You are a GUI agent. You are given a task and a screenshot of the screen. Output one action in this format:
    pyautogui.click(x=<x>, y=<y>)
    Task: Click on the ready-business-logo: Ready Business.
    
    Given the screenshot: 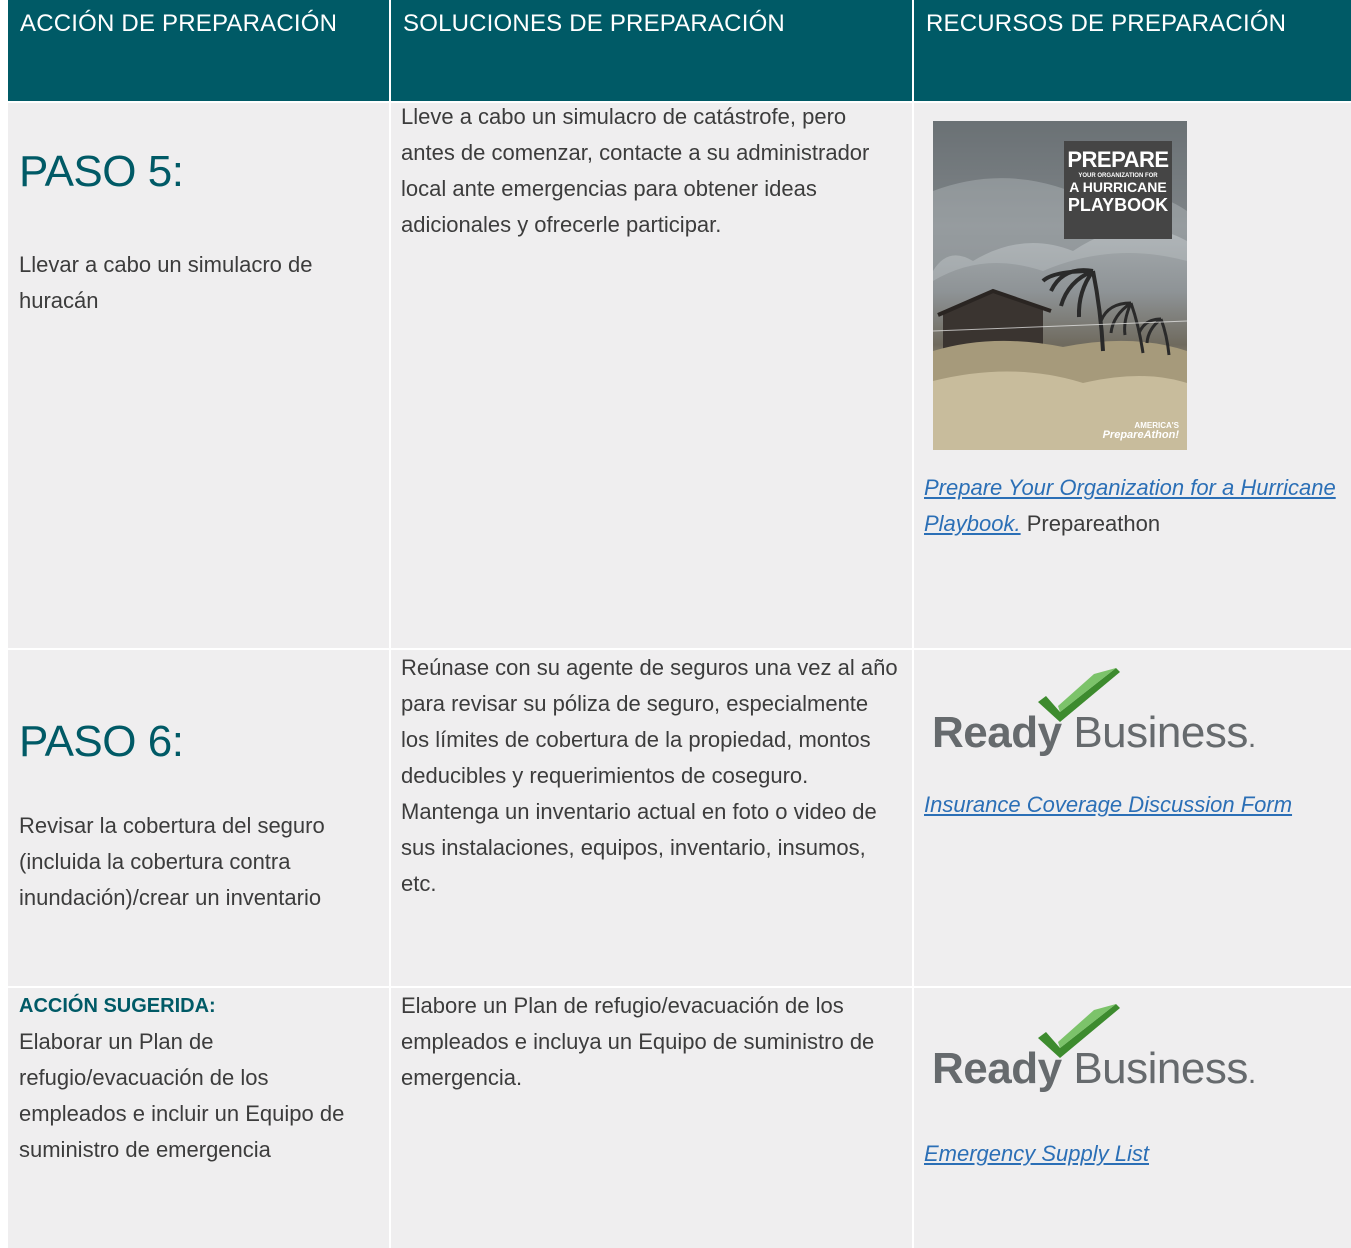 What is the action you would take?
    pyautogui.click(x=1094, y=712)
    